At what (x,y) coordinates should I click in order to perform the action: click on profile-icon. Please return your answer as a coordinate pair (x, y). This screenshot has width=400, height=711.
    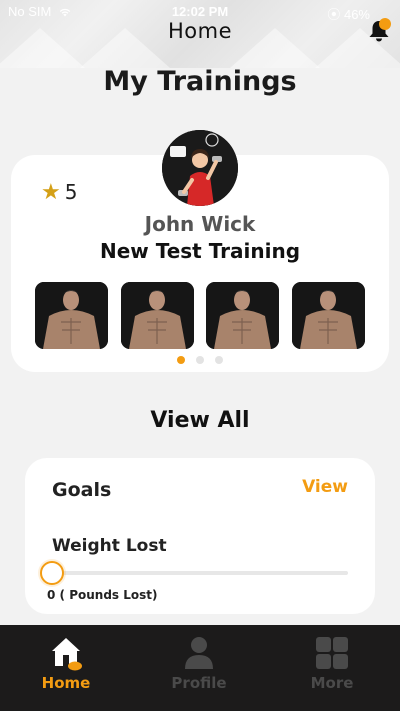
    Looking at the image, I should click on (199, 653).